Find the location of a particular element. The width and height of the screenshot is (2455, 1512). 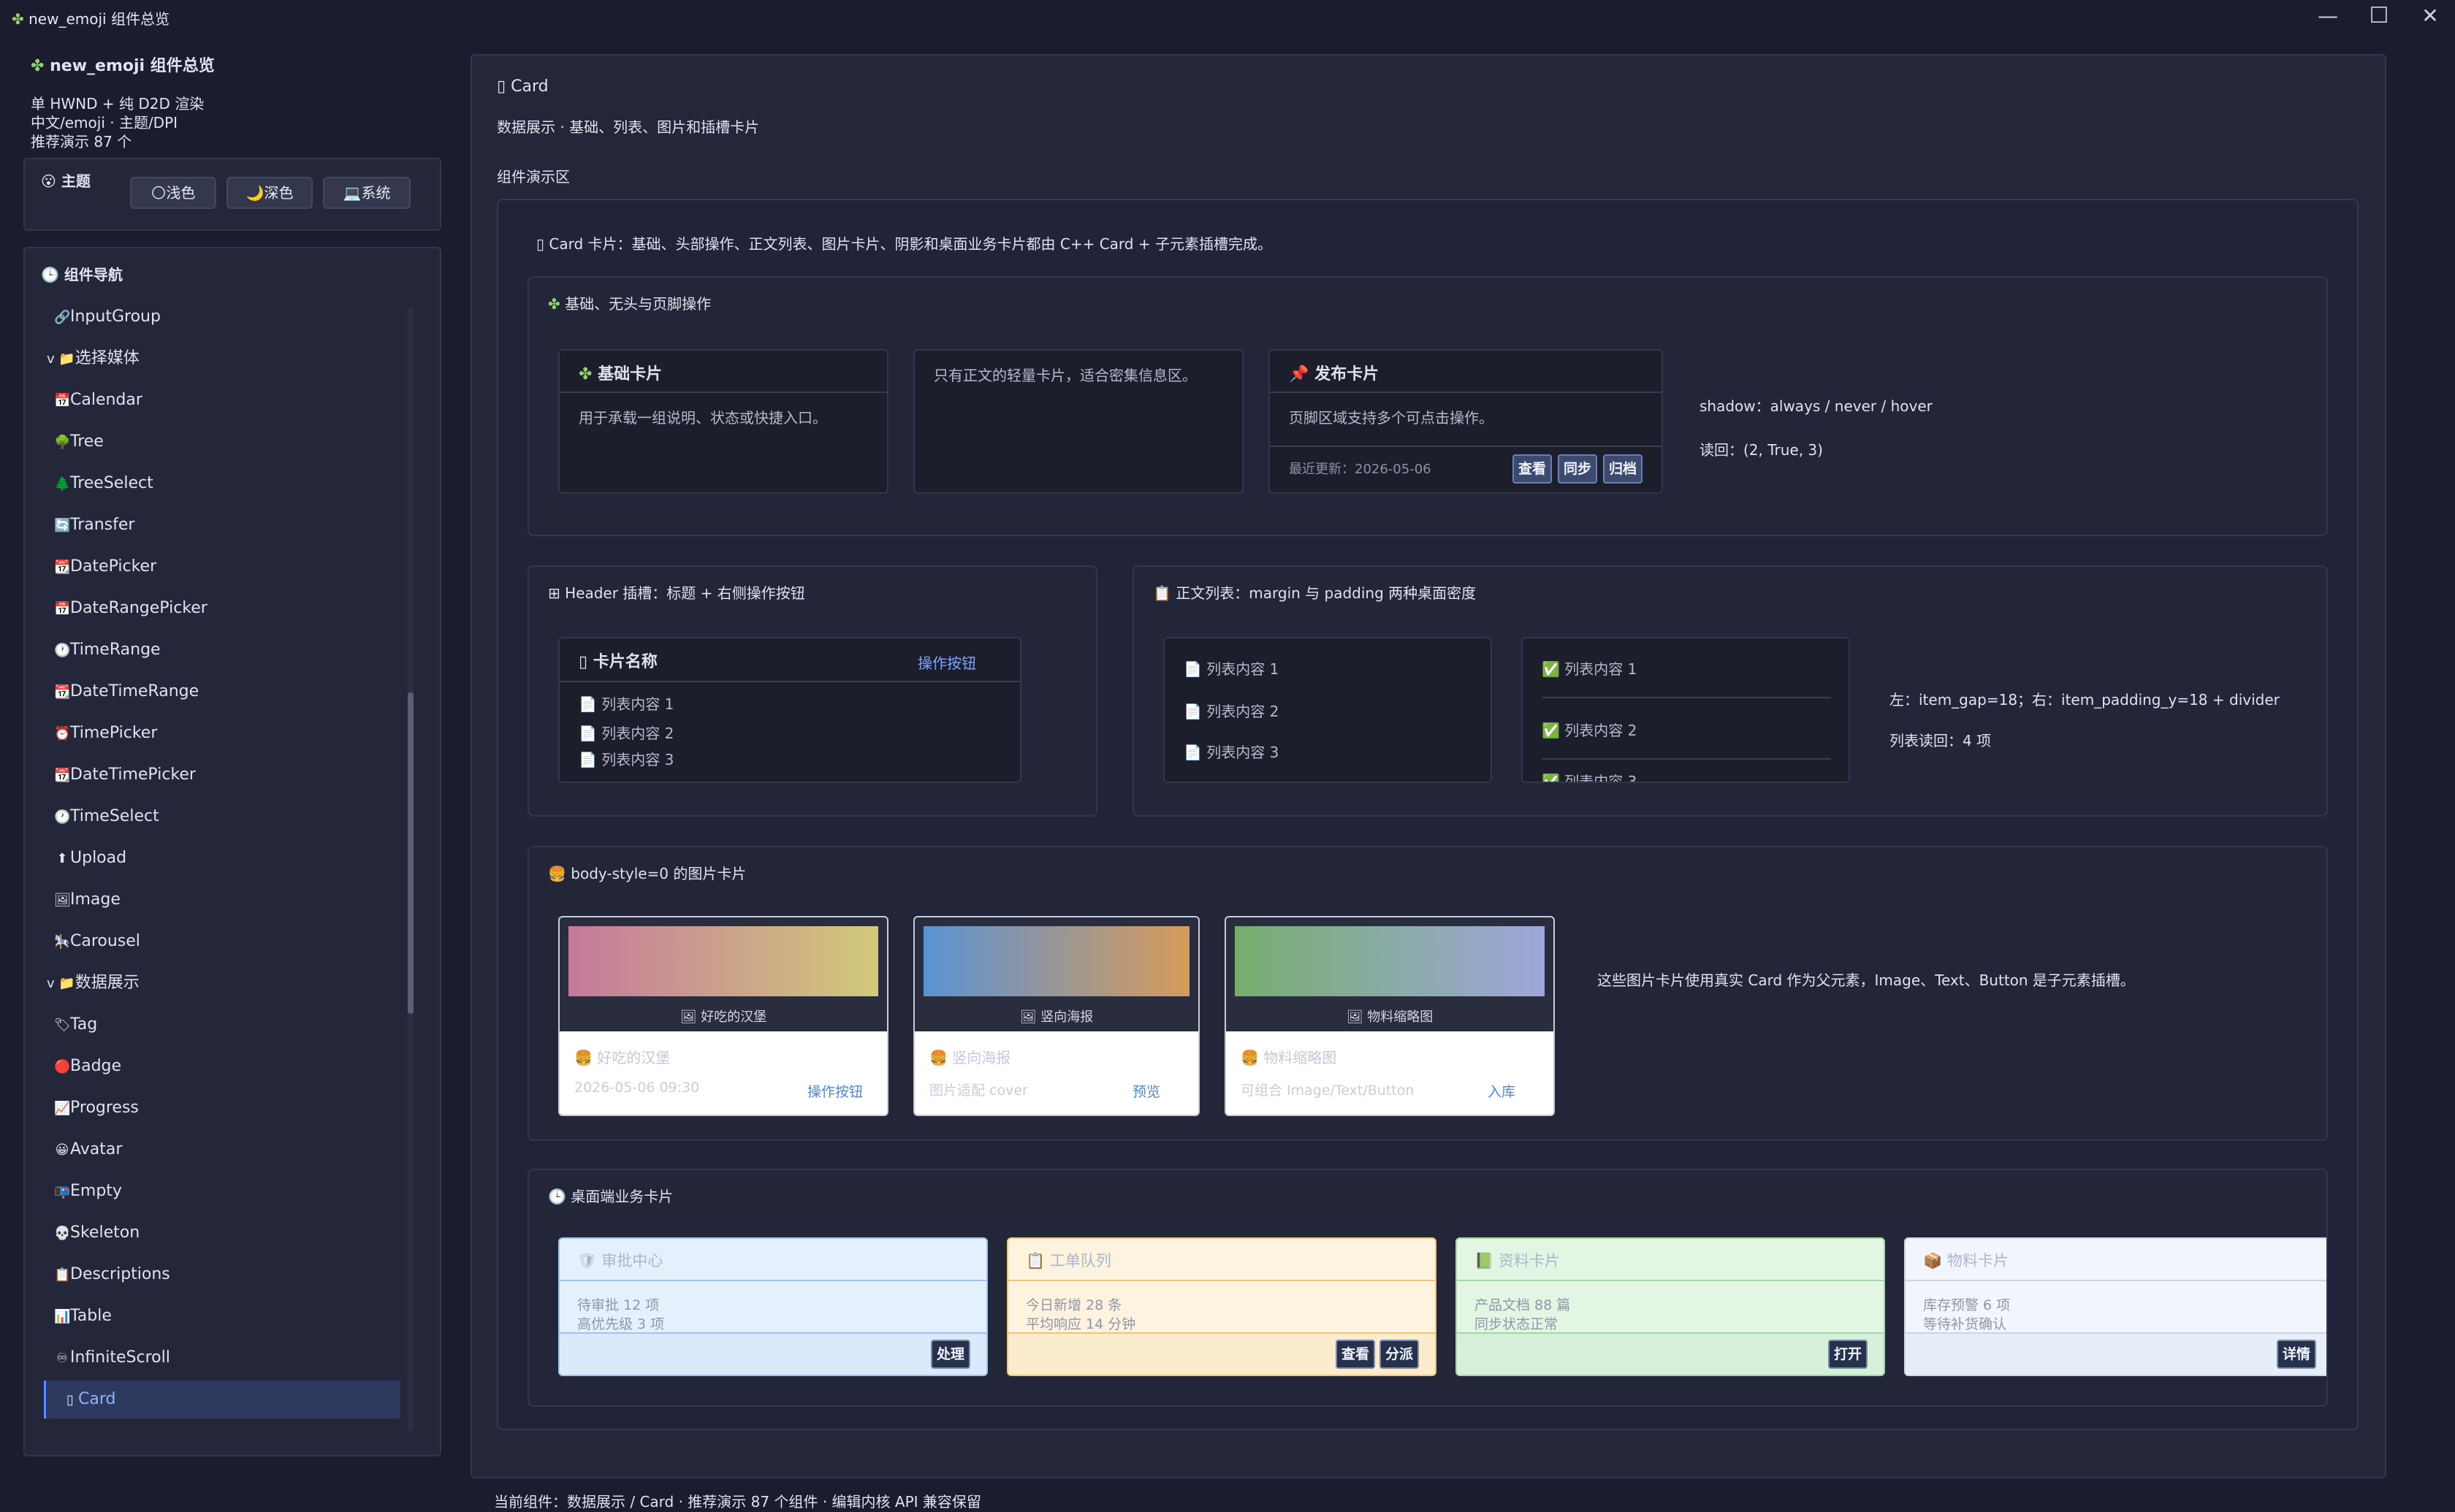

nav-item: 😀Avatar is located at coordinates (222, 1150).